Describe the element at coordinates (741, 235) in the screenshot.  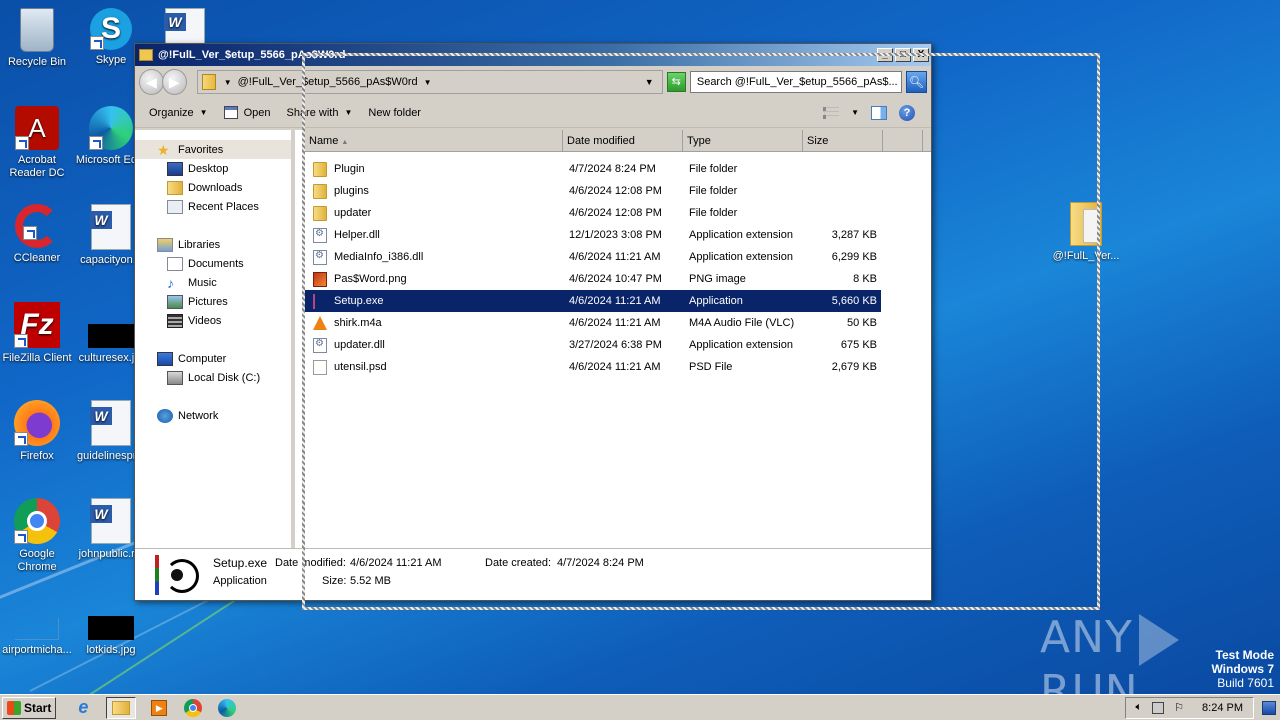
I see `file-type: Application extension` at that location.